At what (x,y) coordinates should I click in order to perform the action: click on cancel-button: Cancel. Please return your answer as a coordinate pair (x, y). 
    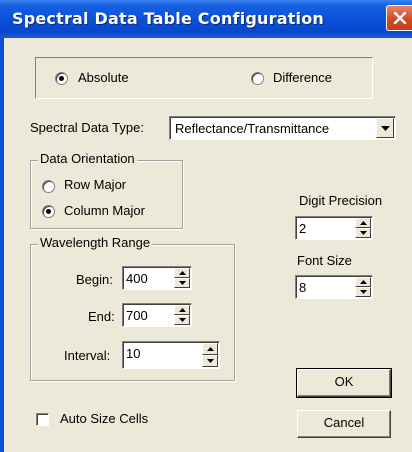
    Looking at the image, I should click on (344, 424).